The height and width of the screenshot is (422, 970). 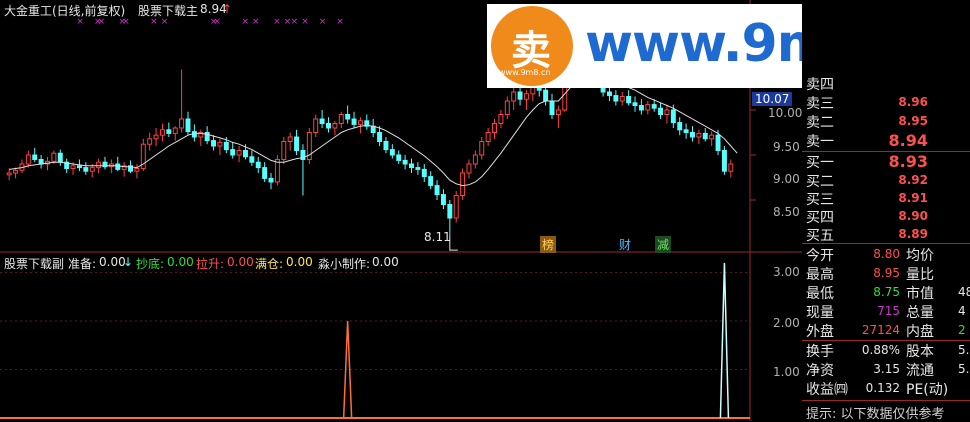 What do you see at coordinates (786, 323) in the screenshot?
I see `indicator-tick: 2.00` at bounding box center [786, 323].